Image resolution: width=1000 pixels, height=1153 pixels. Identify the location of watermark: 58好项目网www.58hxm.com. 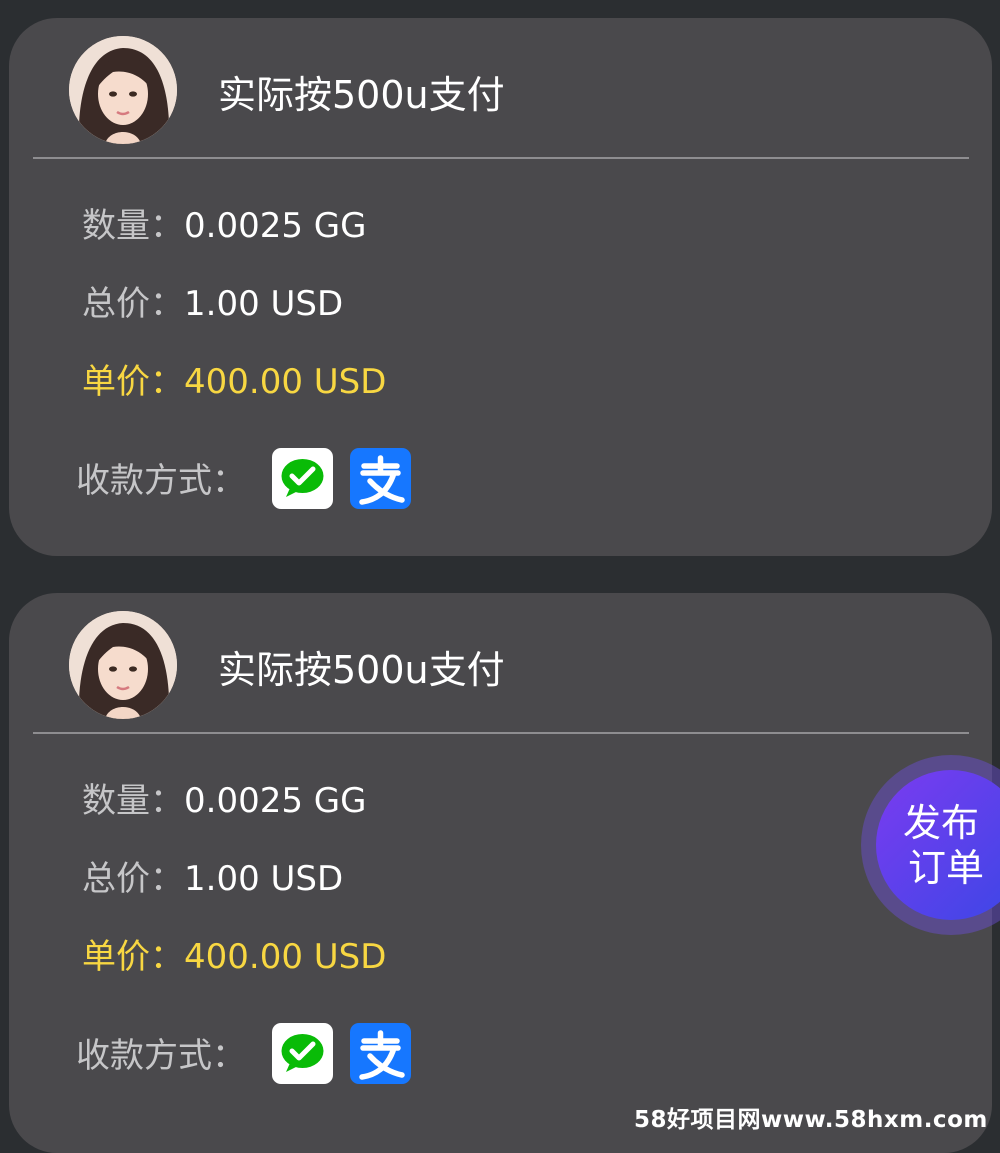
(811, 1120).